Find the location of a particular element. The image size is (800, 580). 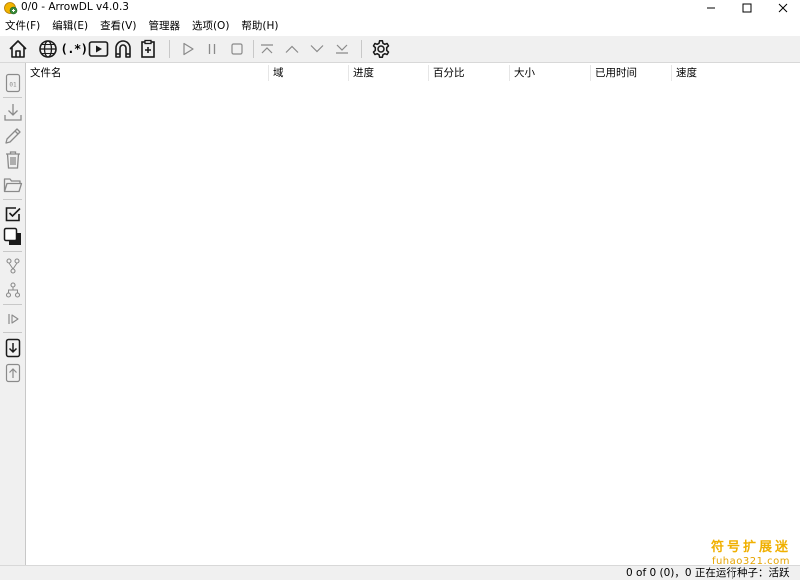

invert-selection-icon is located at coordinates (12, 236).